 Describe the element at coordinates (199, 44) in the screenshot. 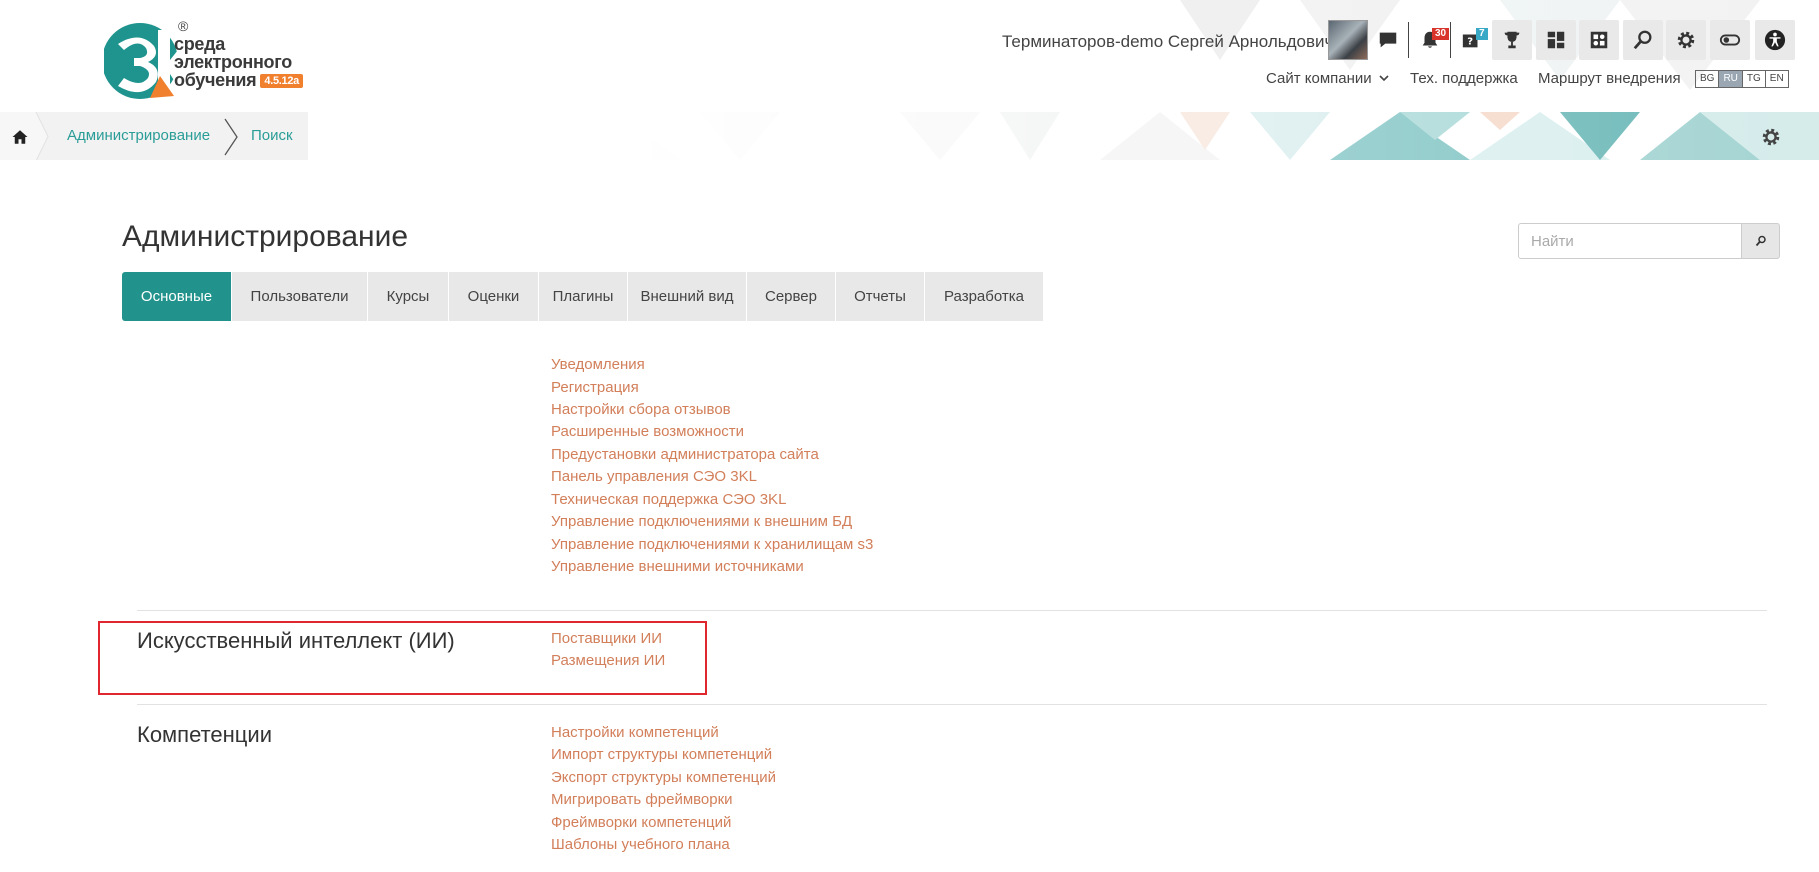

I see `logo-line-1: среда` at that location.